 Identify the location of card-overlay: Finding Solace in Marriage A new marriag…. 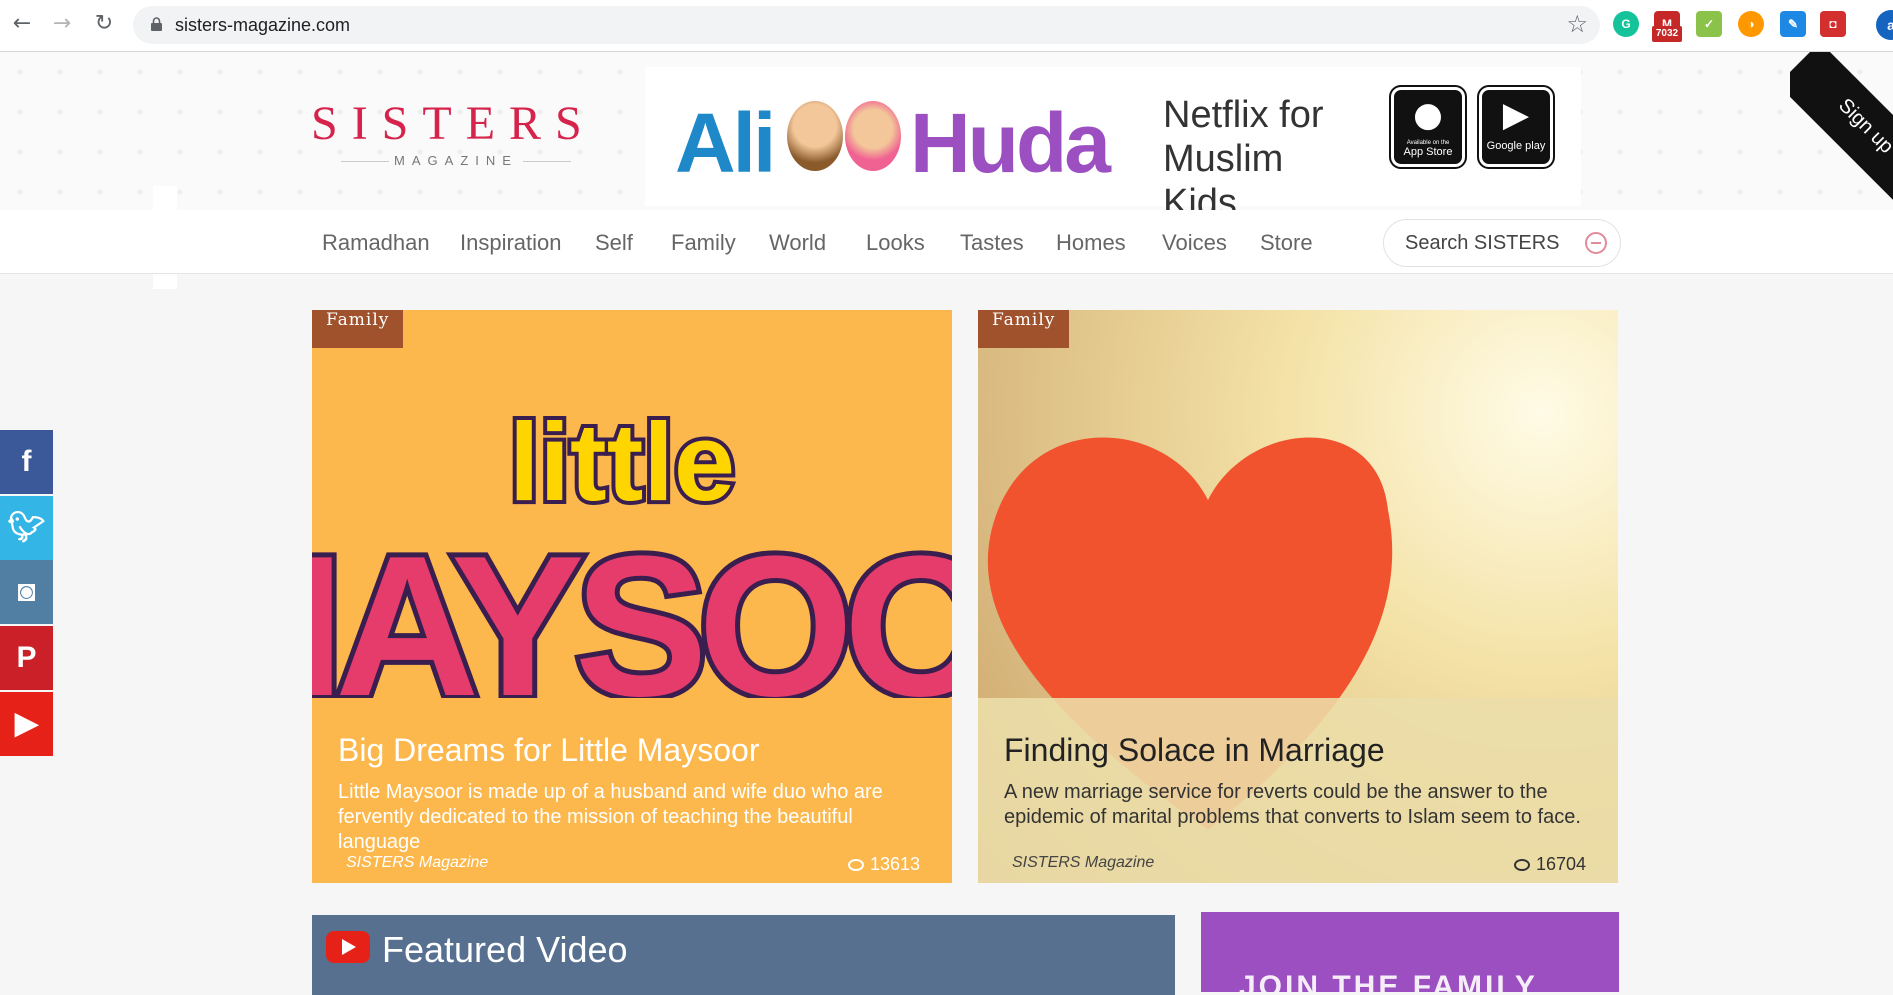
(1298, 790).